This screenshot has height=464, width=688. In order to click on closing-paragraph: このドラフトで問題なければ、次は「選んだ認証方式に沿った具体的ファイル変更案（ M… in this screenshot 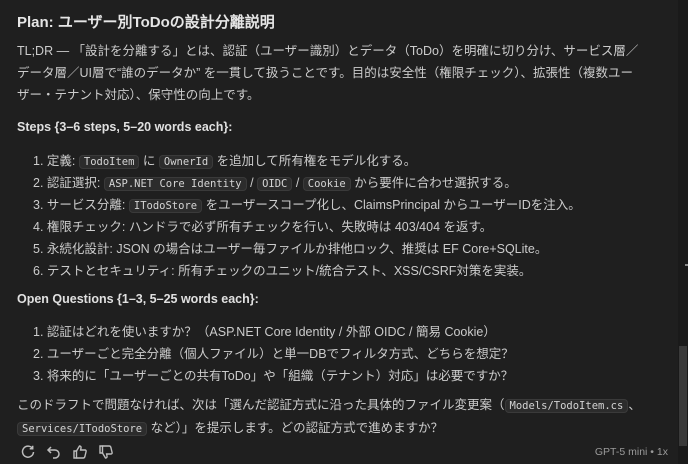, I will do `click(343, 417)`.